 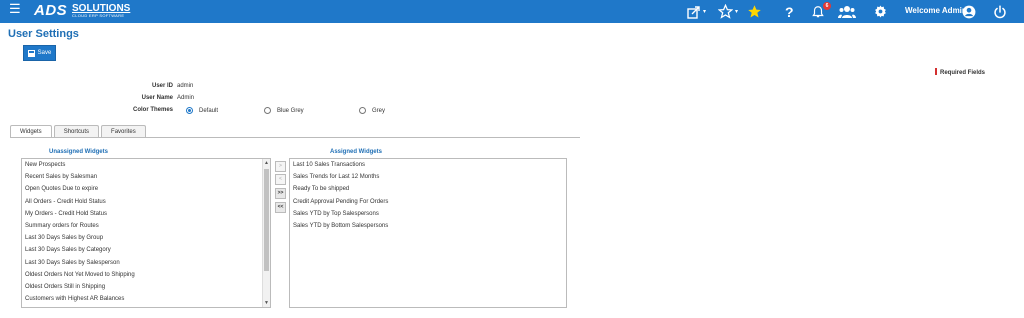 What do you see at coordinates (146, 165) in the screenshot?
I see `list-item: New Prospects` at bounding box center [146, 165].